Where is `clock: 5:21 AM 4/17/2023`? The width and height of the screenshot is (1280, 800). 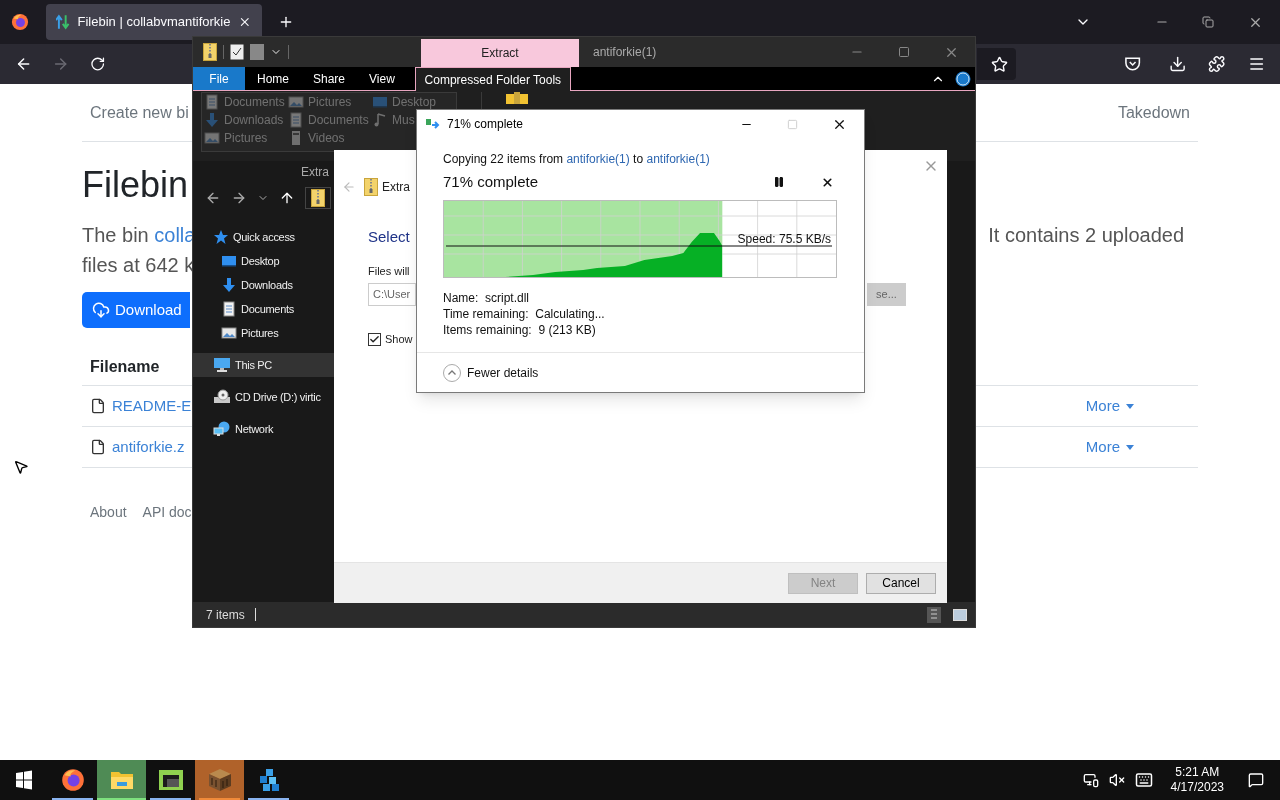
clock: 5:21 AM 4/17/2023 is located at coordinates (1197, 780).